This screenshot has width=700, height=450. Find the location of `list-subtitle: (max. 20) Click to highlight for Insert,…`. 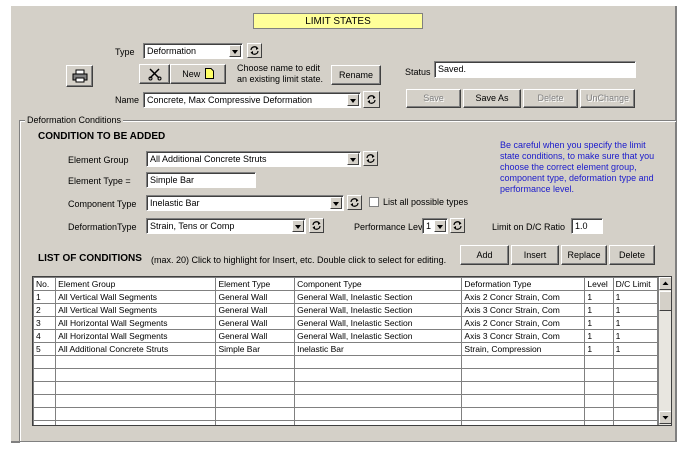

list-subtitle: (max. 20) Click to highlight for Insert,… is located at coordinates (299, 260).